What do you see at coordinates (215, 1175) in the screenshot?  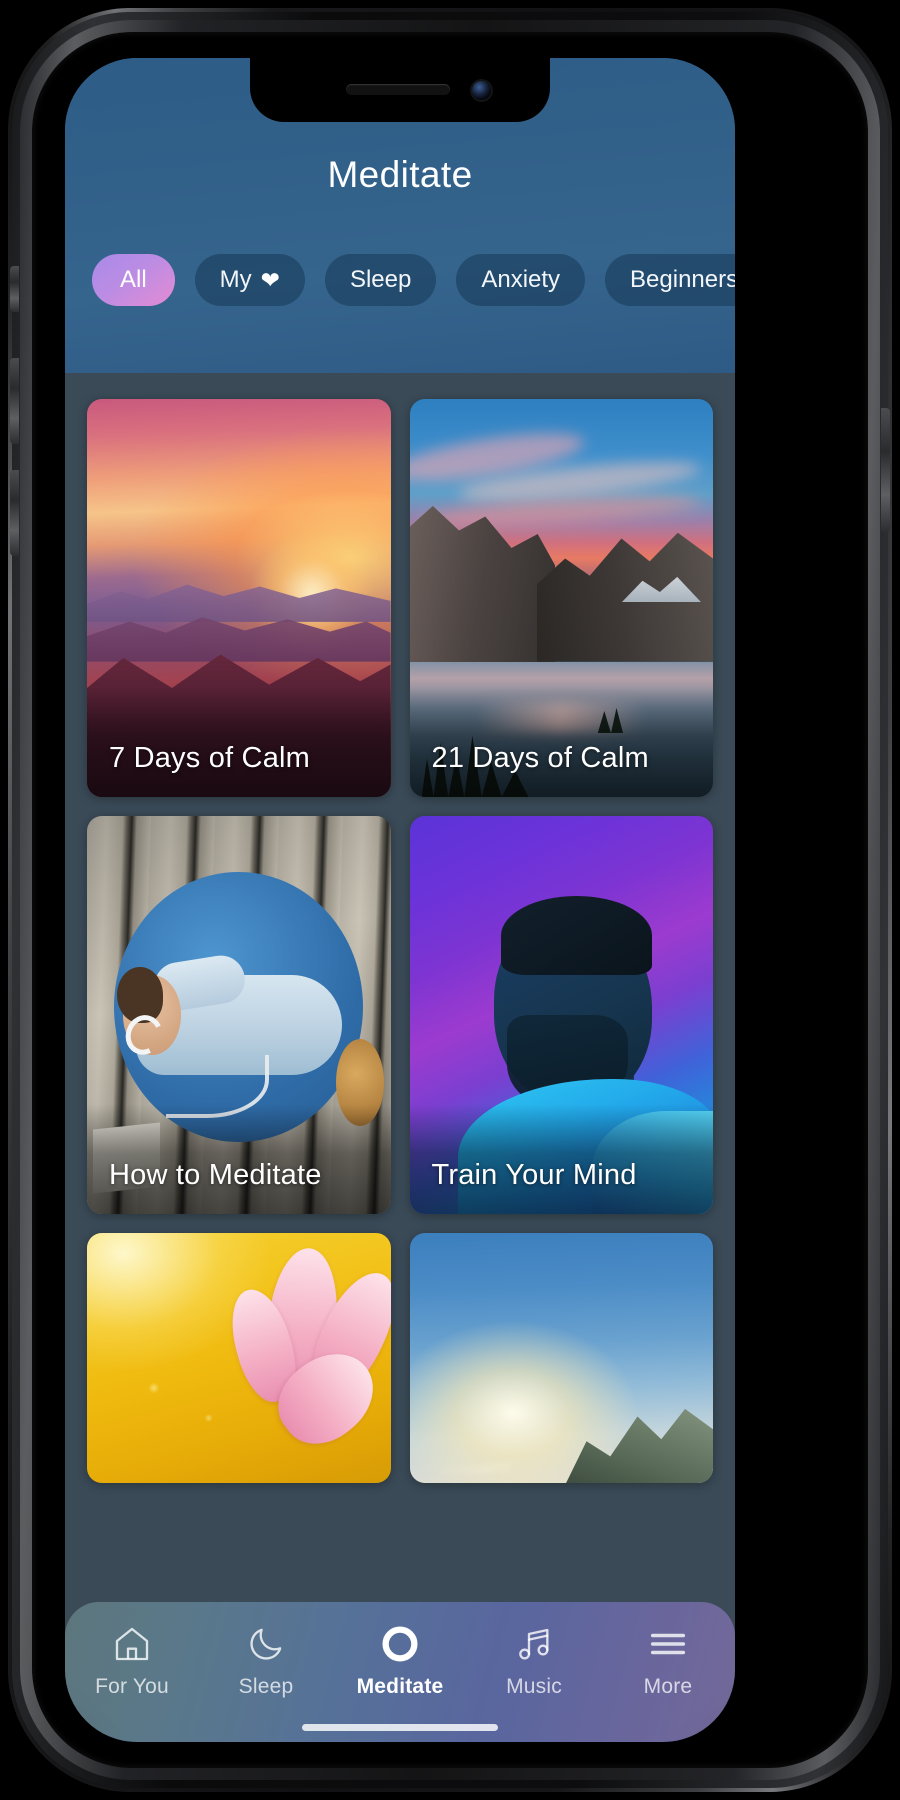 I see `card-title: How to Meditate` at bounding box center [215, 1175].